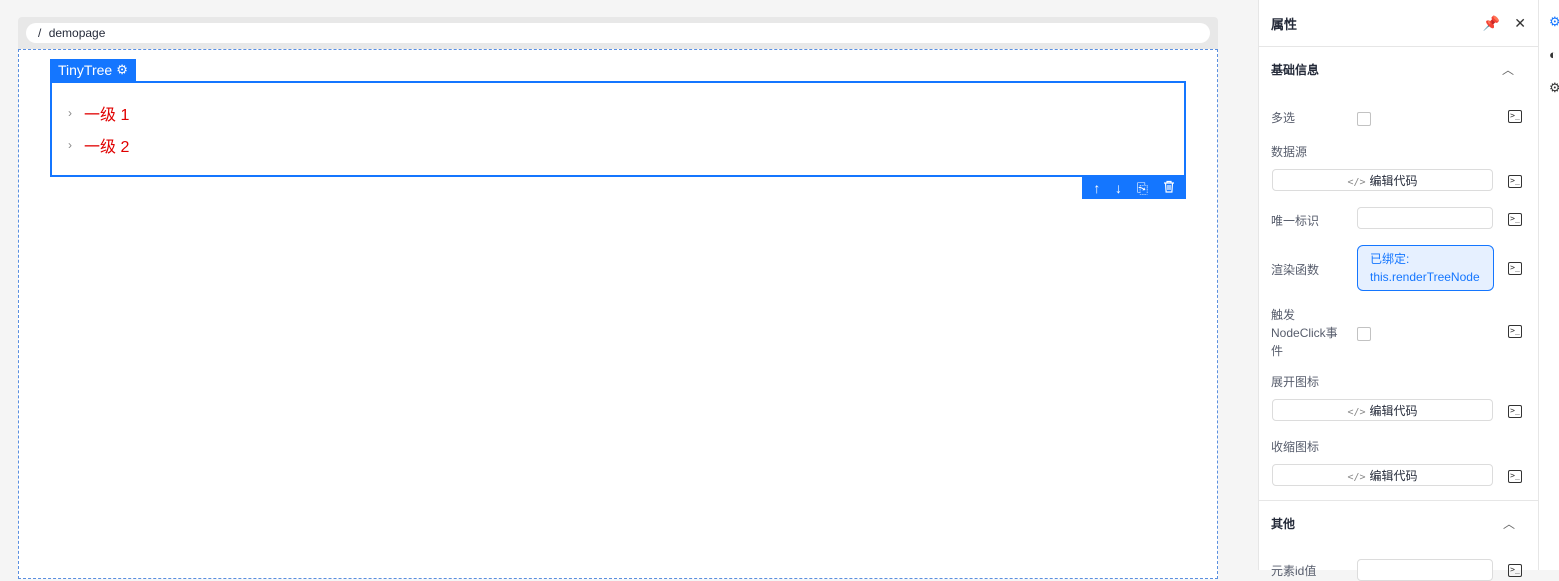 This screenshot has width=1559, height=581. Describe the element at coordinates (1294, 571) in the screenshot. I see `prop-label-element-id: 元素id值` at that location.